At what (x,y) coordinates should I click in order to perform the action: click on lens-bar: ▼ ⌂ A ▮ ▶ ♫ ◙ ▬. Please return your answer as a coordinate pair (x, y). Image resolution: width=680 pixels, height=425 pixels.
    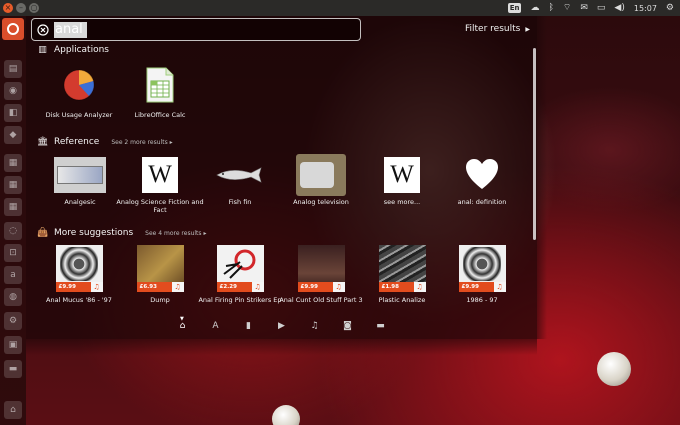
    Looking at the image, I should click on (281, 326).